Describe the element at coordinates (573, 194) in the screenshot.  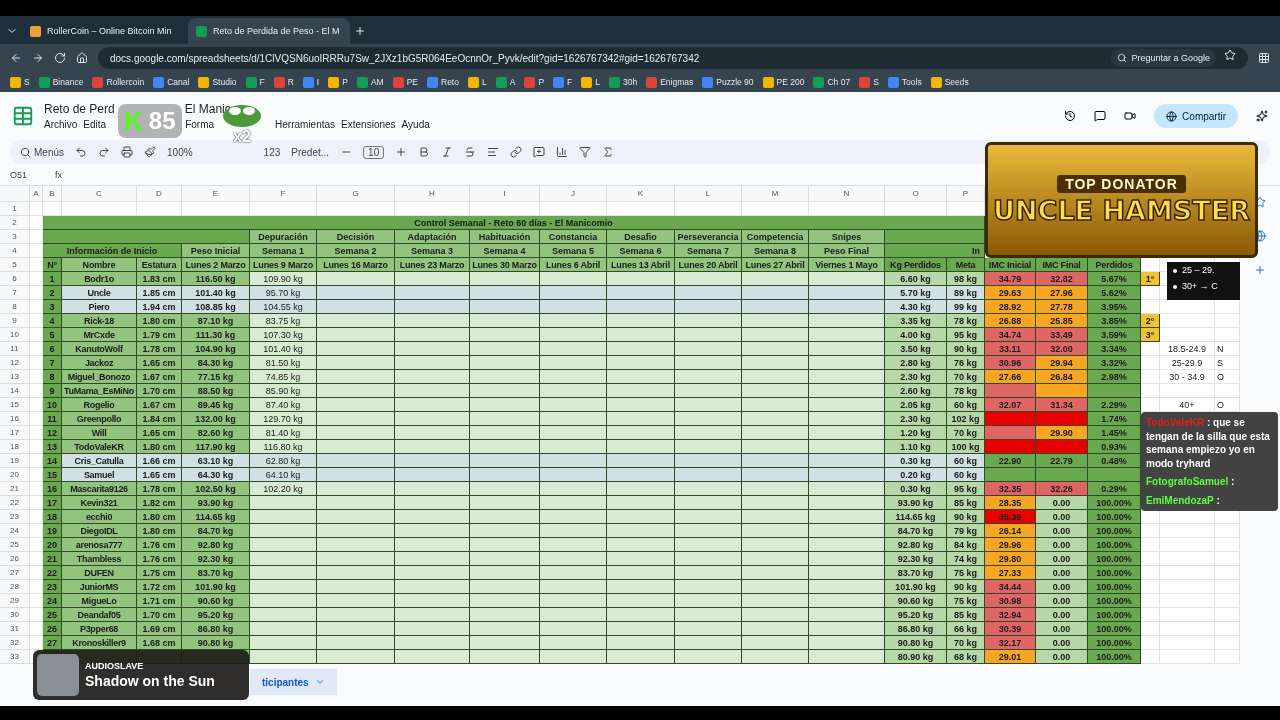
I see `column-header: J` at that location.